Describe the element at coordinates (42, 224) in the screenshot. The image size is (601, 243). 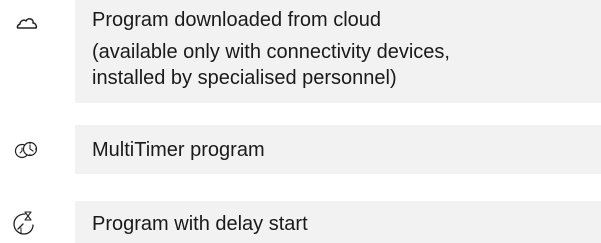
I see `delay-start-icon` at that location.